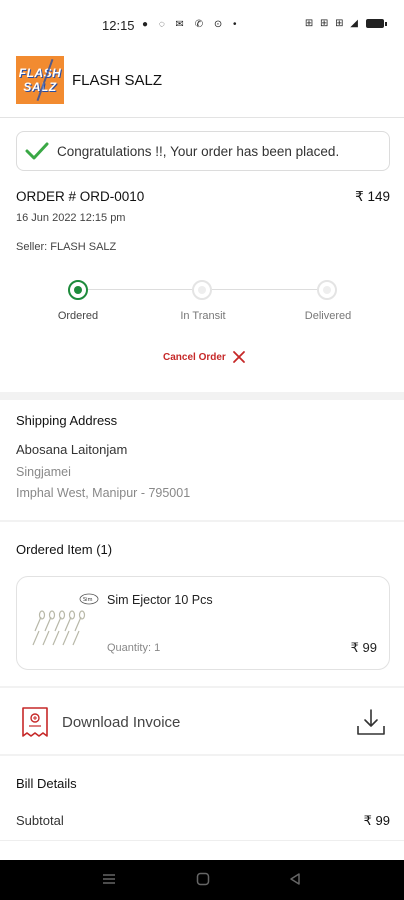 The height and width of the screenshot is (900, 404). What do you see at coordinates (327, 290) in the screenshot?
I see `step-delivered-dot` at bounding box center [327, 290].